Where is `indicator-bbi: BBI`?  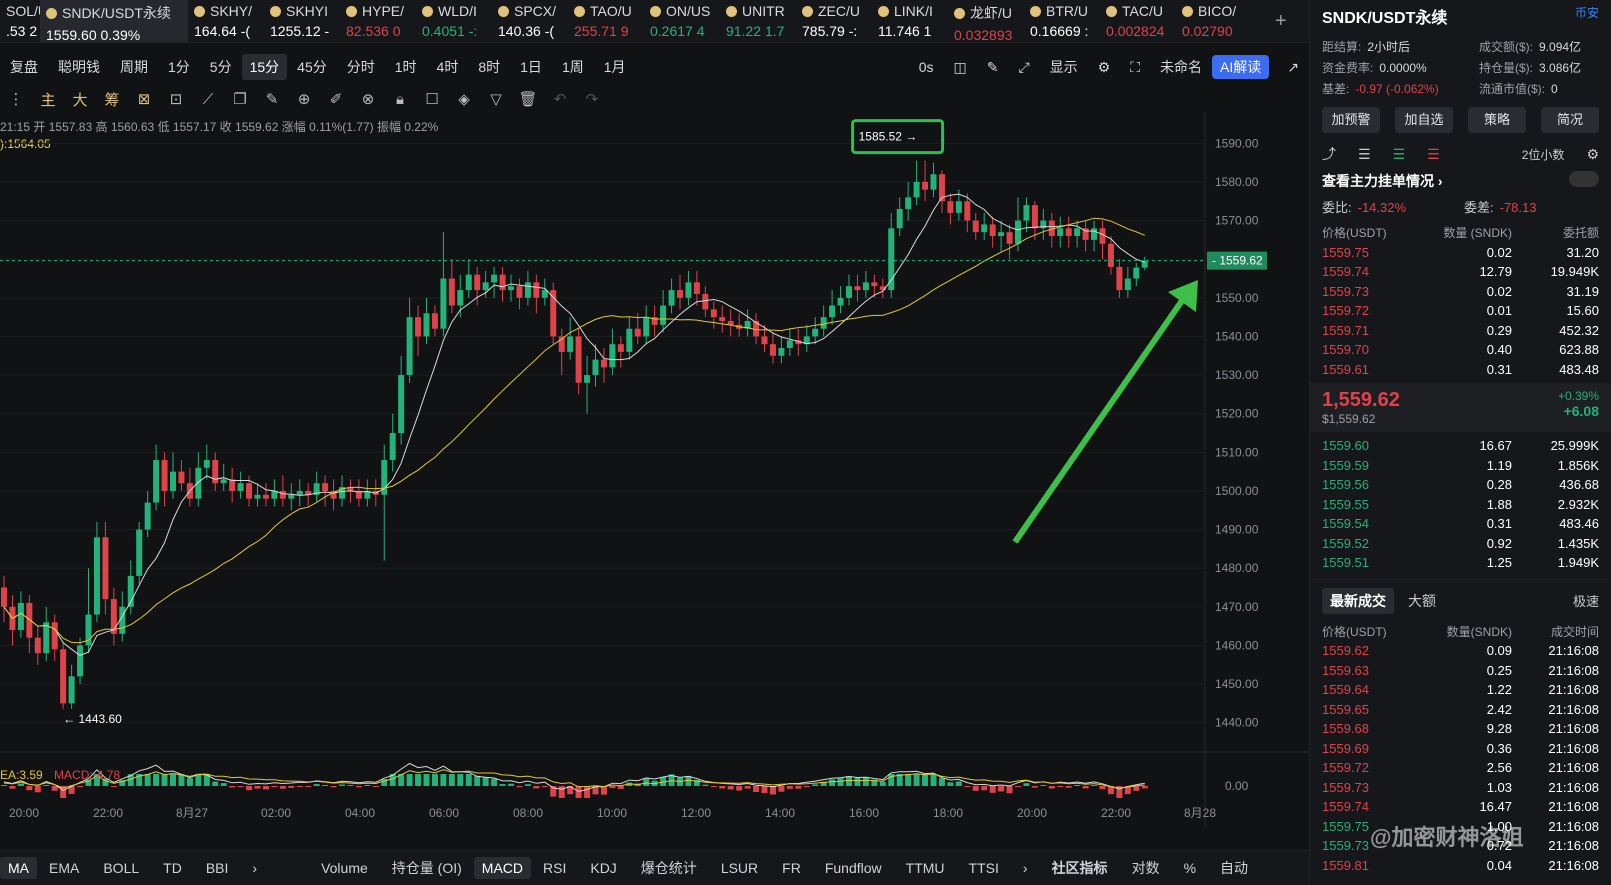
indicator-bbi: BBI is located at coordinates (217, 868).